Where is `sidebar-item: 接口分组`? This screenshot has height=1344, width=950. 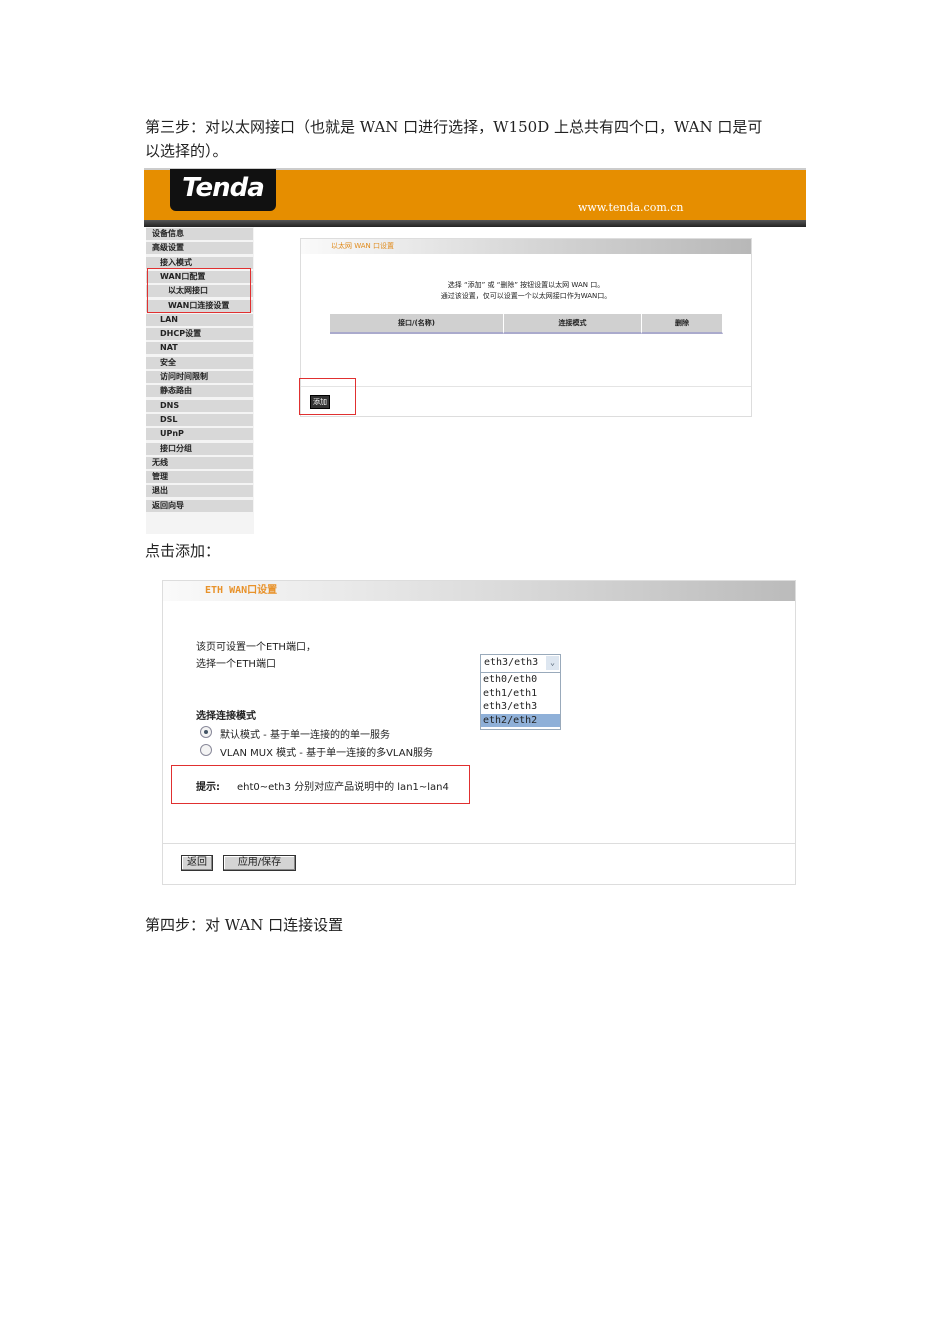
sidebar-item: 接口分组 is located at coordinates (199, 448).